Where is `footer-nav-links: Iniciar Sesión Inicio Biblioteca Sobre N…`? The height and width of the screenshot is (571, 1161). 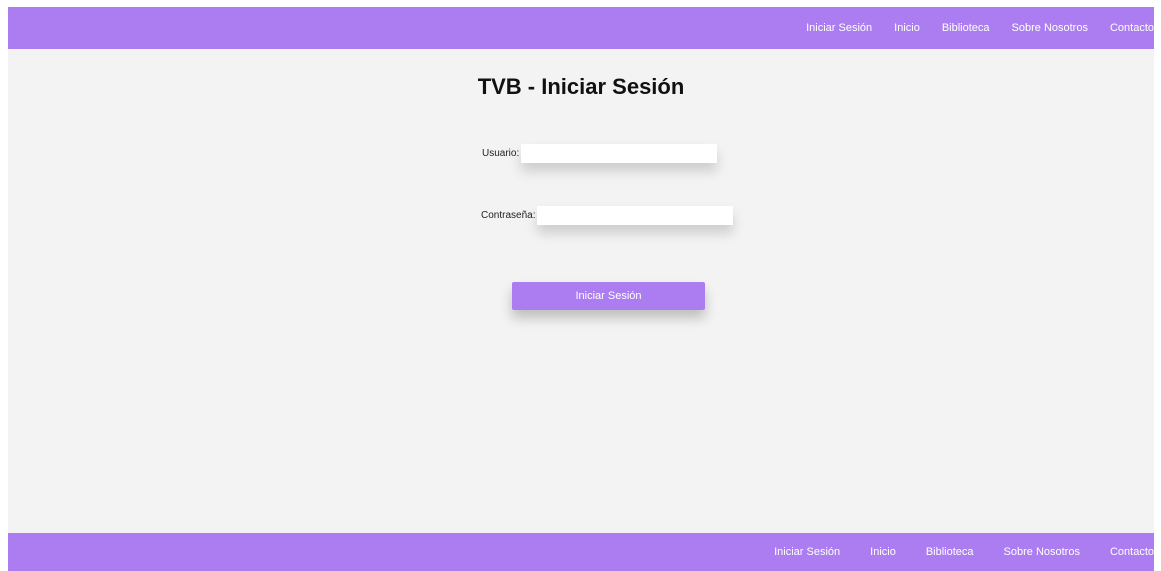
footer-nav-links: Iniciar Sesión Inicio Biblioteca Sobre N… is located at coordinates (964, 552).